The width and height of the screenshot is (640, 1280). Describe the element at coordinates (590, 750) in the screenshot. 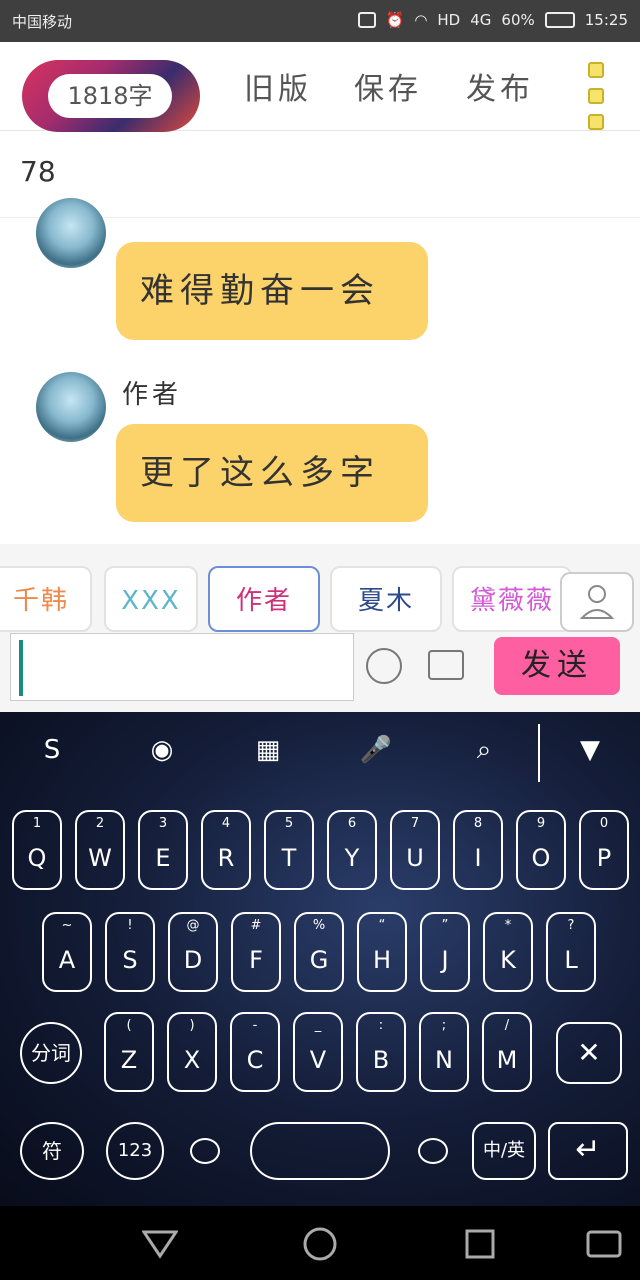

I see `collapse-keyboard-icon: ▼` at that location.